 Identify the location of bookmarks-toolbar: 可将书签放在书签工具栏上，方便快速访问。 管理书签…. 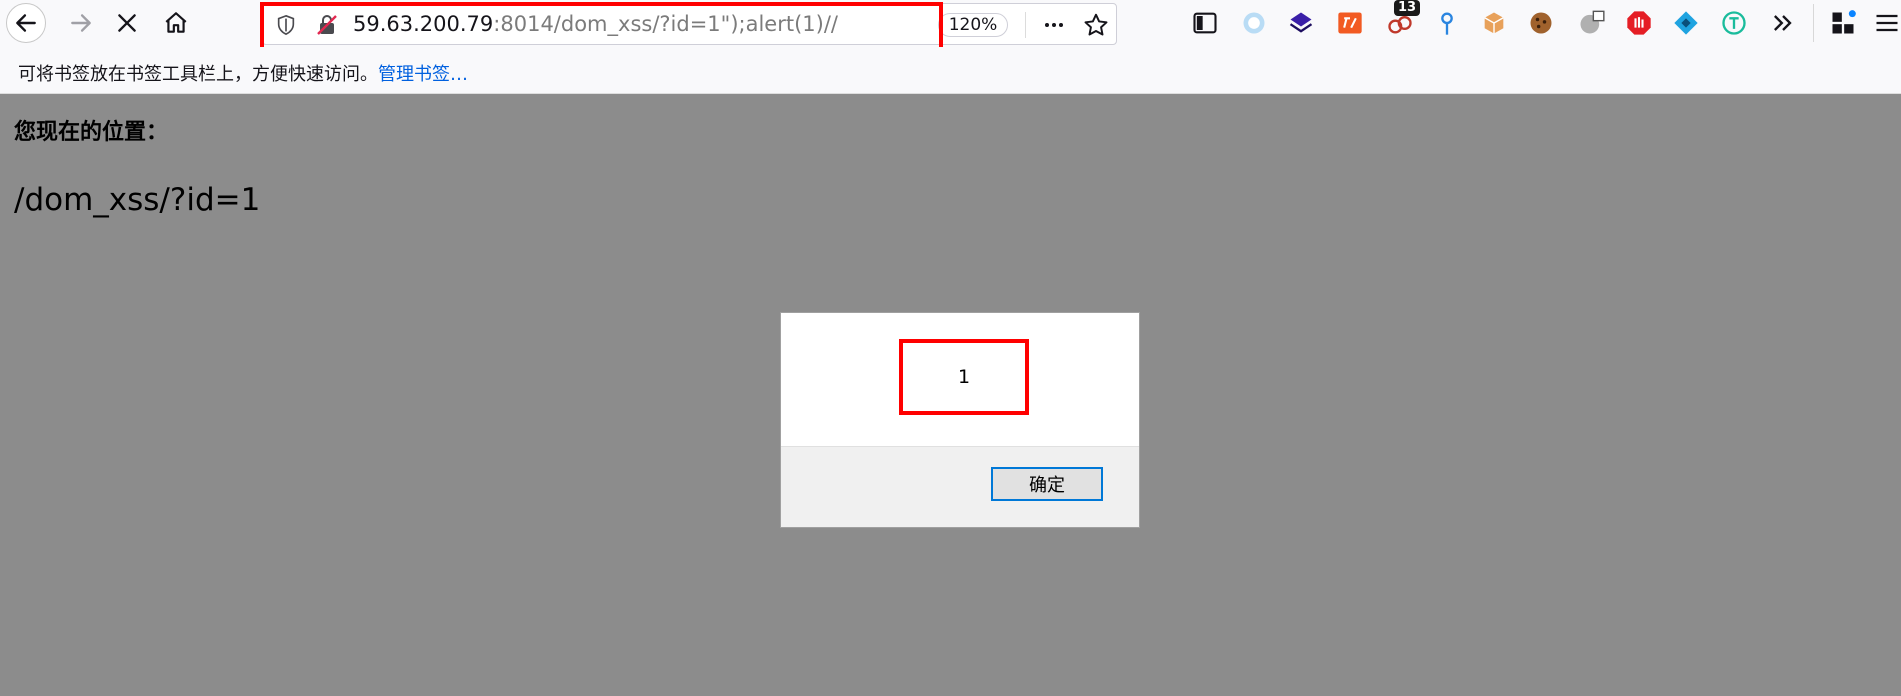
(950, 70).